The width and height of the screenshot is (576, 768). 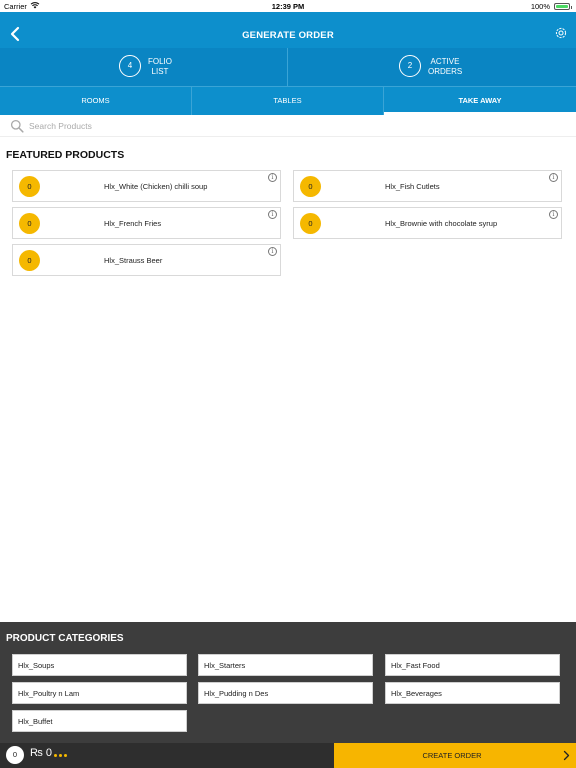 I want to click on category-button: Hlx_Soups, so click(x=99, y=665).